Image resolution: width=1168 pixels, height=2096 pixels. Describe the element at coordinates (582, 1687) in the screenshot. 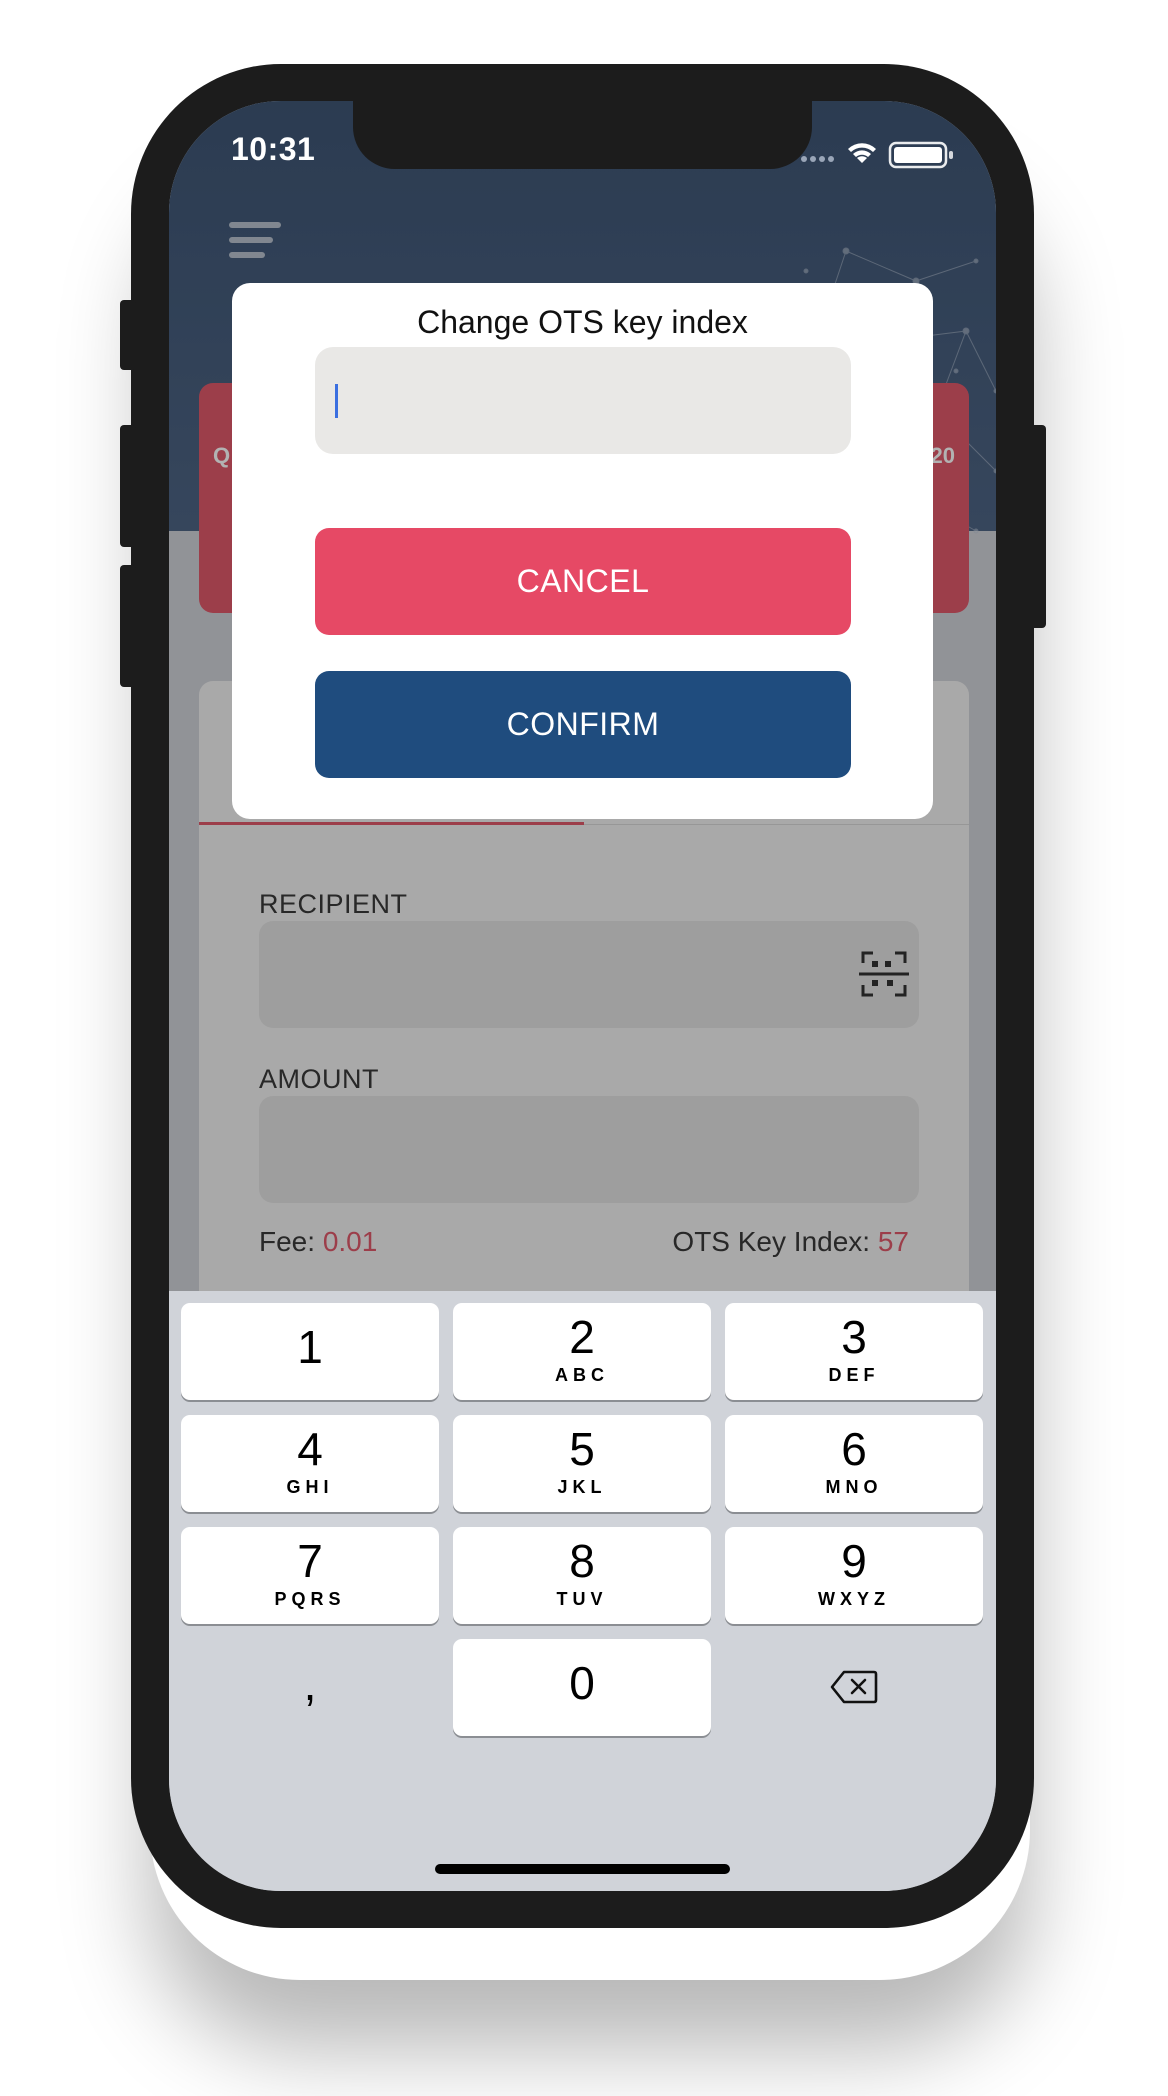

I see `key-0: 0` at that location.